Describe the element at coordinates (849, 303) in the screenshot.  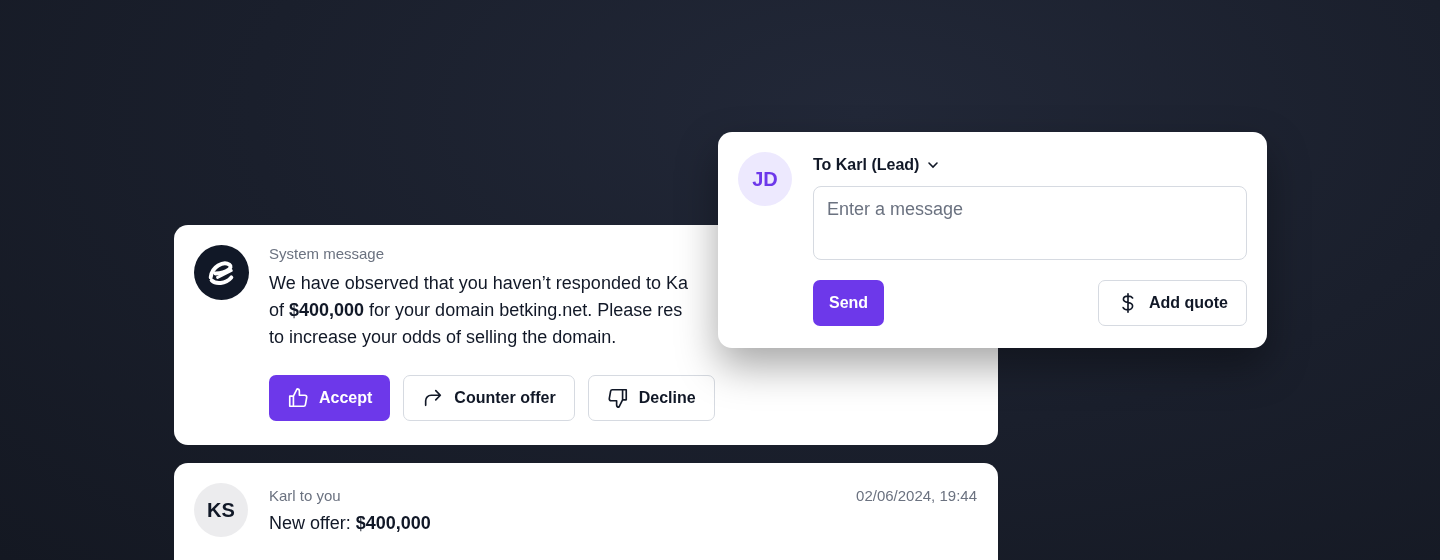
I see `send-button: Send` at that location.